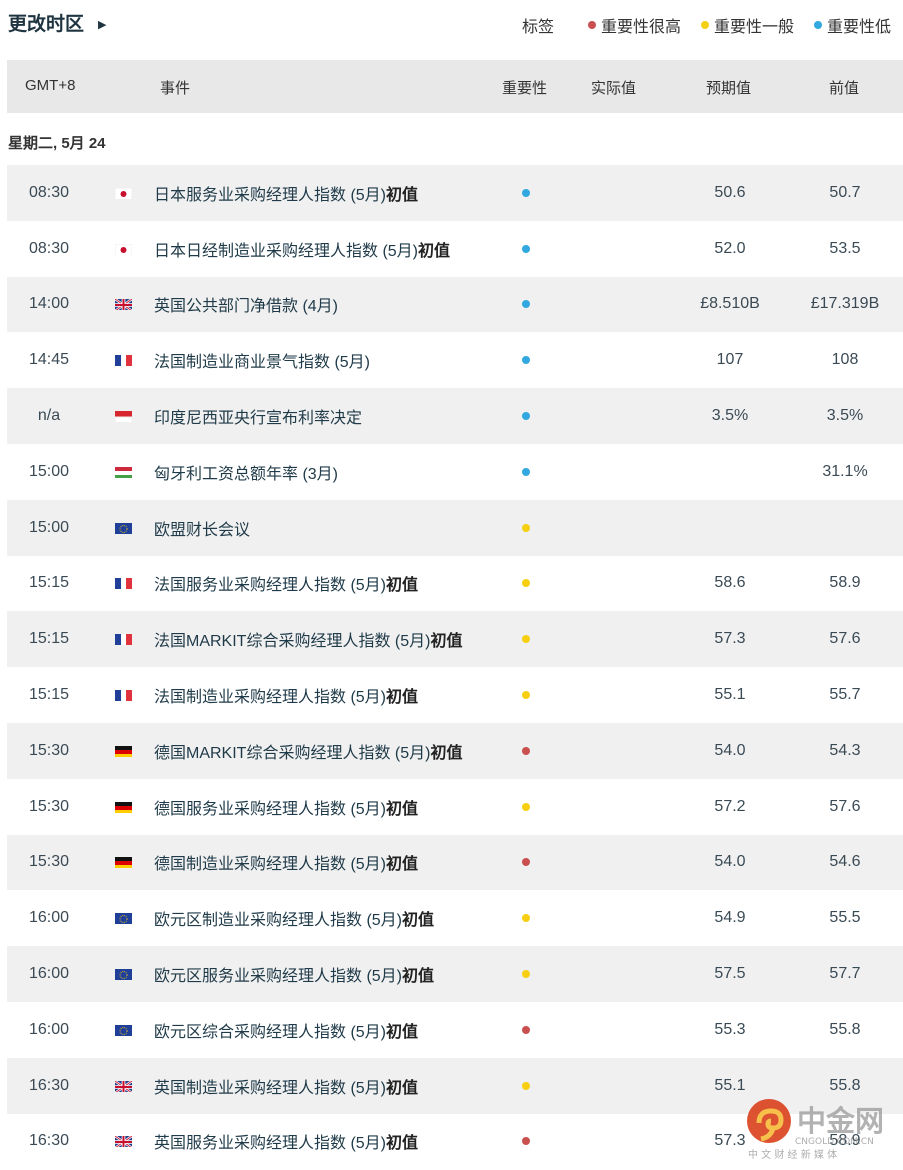  I want to click on event-time: 16:30, so click(49, 1085).